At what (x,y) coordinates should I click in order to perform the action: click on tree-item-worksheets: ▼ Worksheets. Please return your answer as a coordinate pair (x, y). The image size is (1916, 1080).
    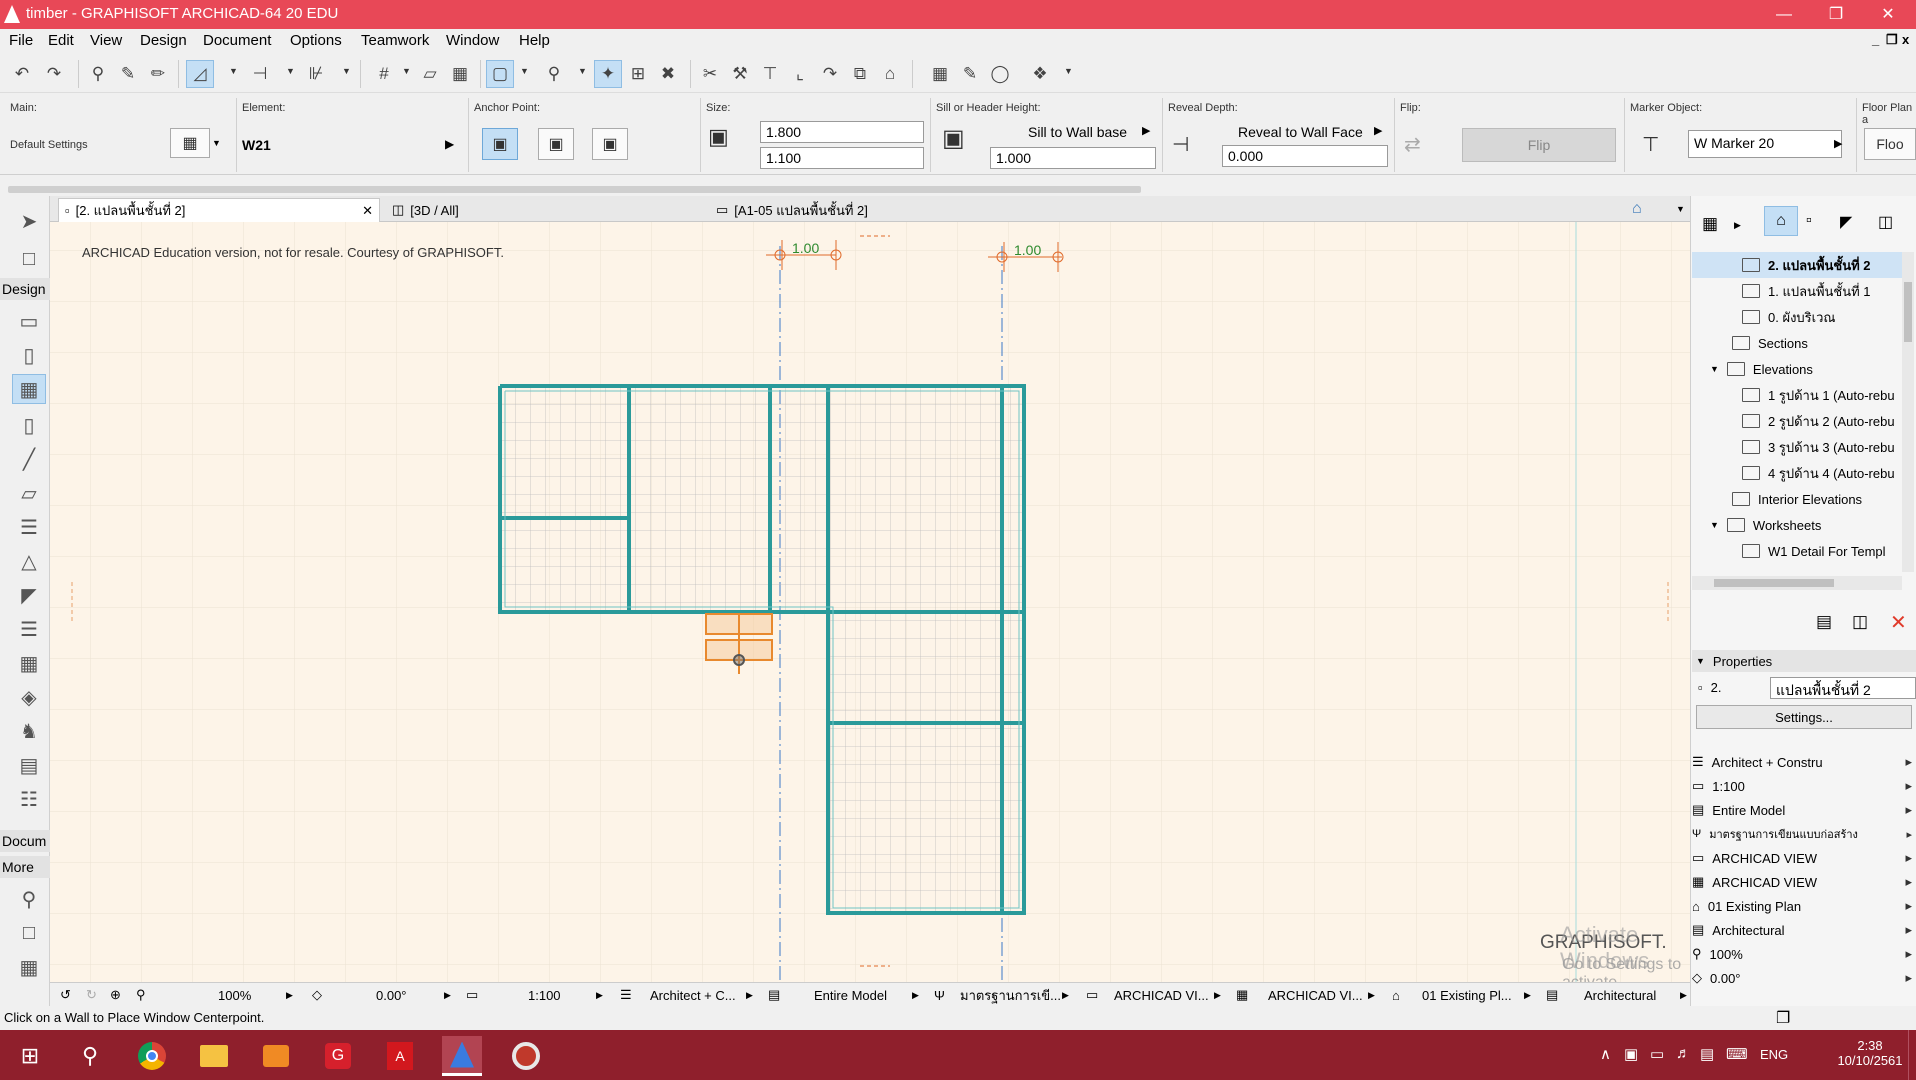
    Looking at the image, I should click on (1797, 525).